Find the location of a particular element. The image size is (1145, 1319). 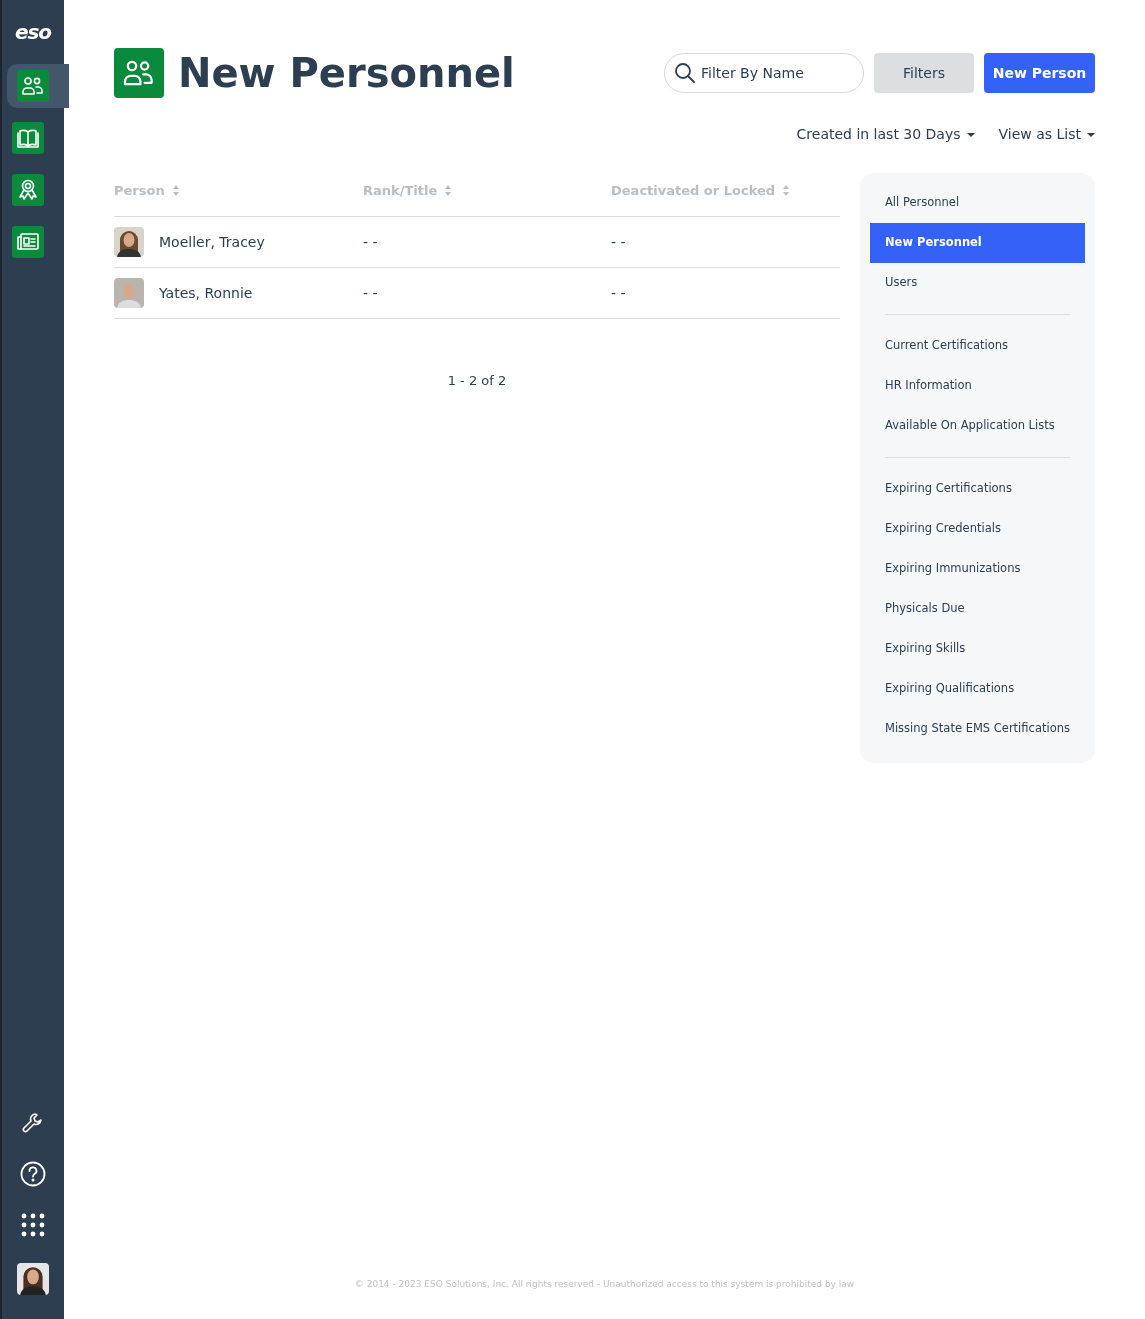

view-item: Expiring Certifications is located at coordinates (977, 489).